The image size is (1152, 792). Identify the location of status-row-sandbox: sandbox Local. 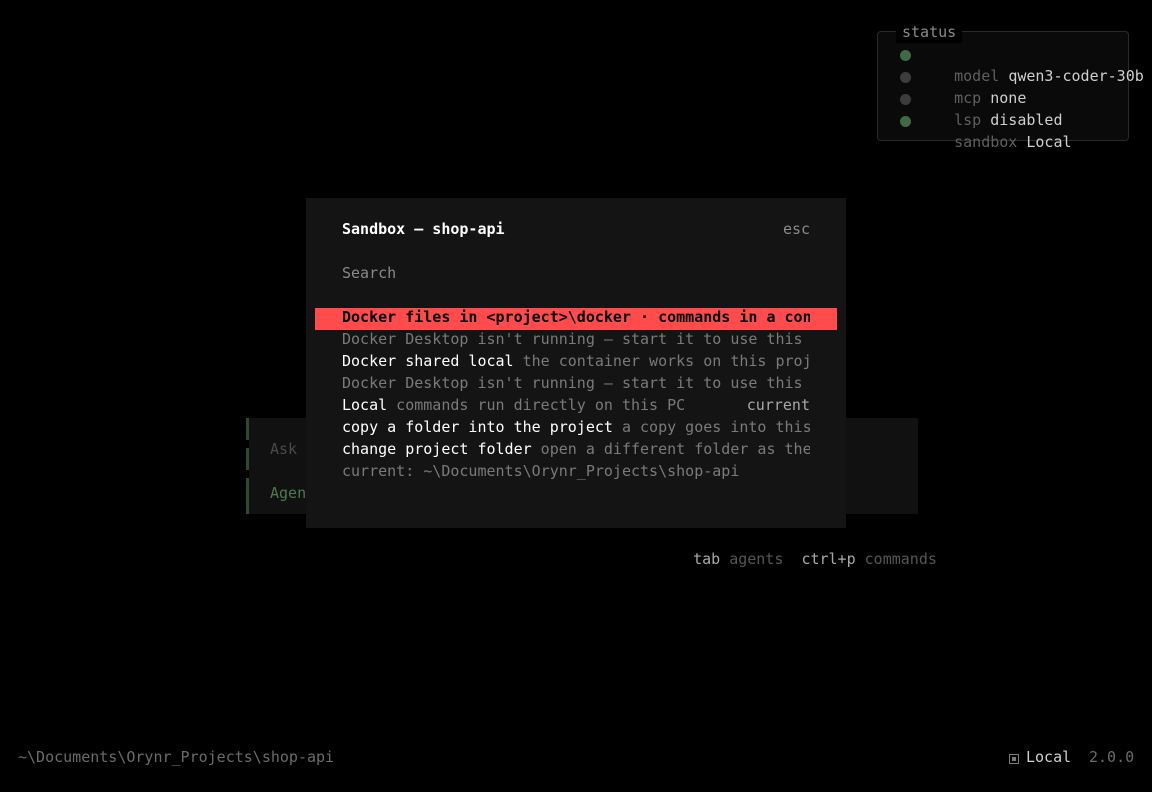
(986, 142).